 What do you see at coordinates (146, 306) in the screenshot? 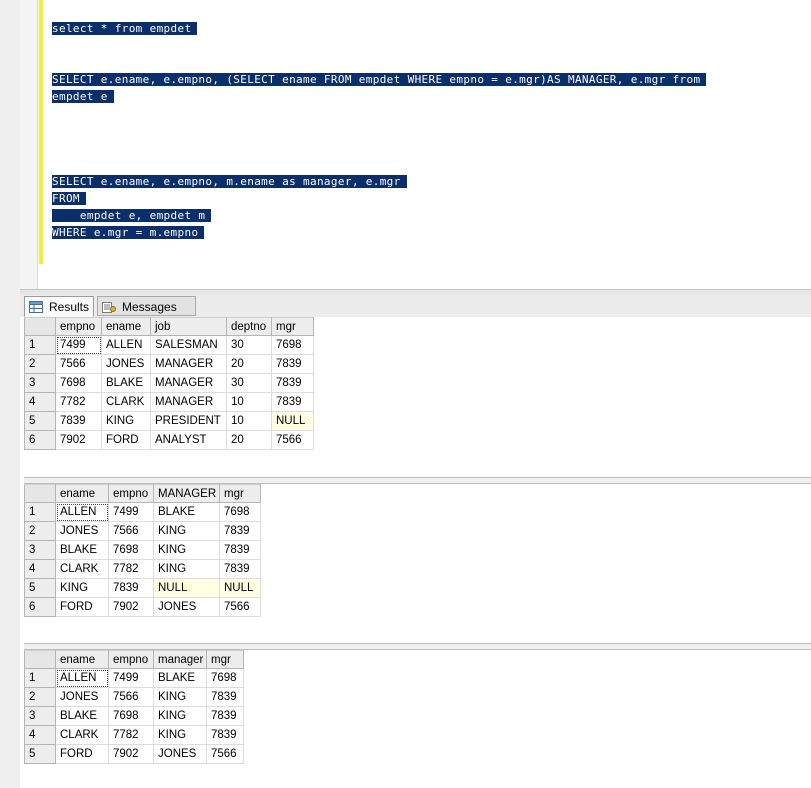
I see `tab-messages: Messages` at bounding box center [146, 306].